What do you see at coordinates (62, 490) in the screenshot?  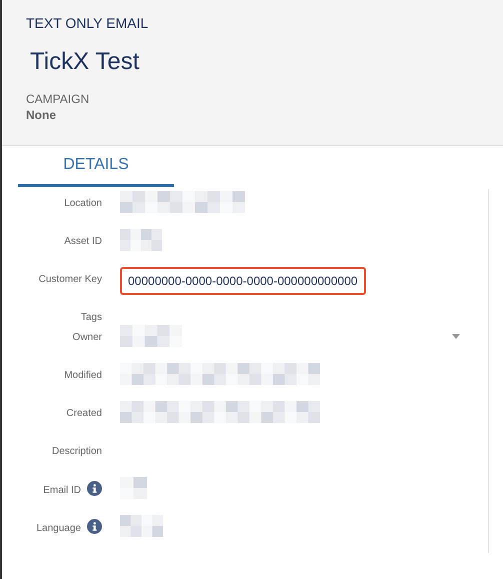 I see `field-label: Email ID` at bounding box center [62, 490].